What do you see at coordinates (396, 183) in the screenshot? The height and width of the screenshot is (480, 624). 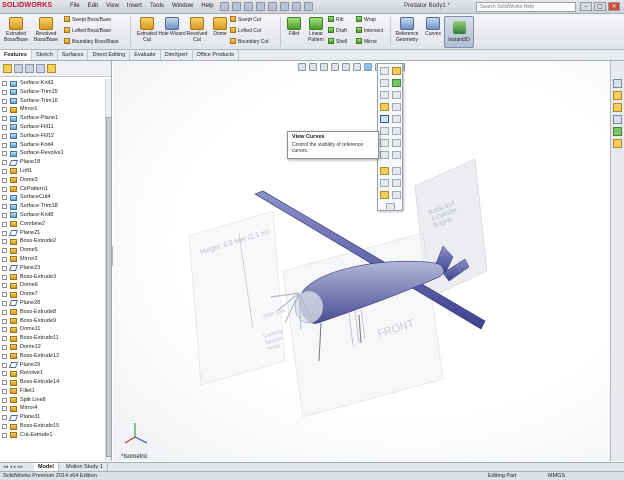 I see `view-weld-beads-icon` at bounding box center [396, 183].